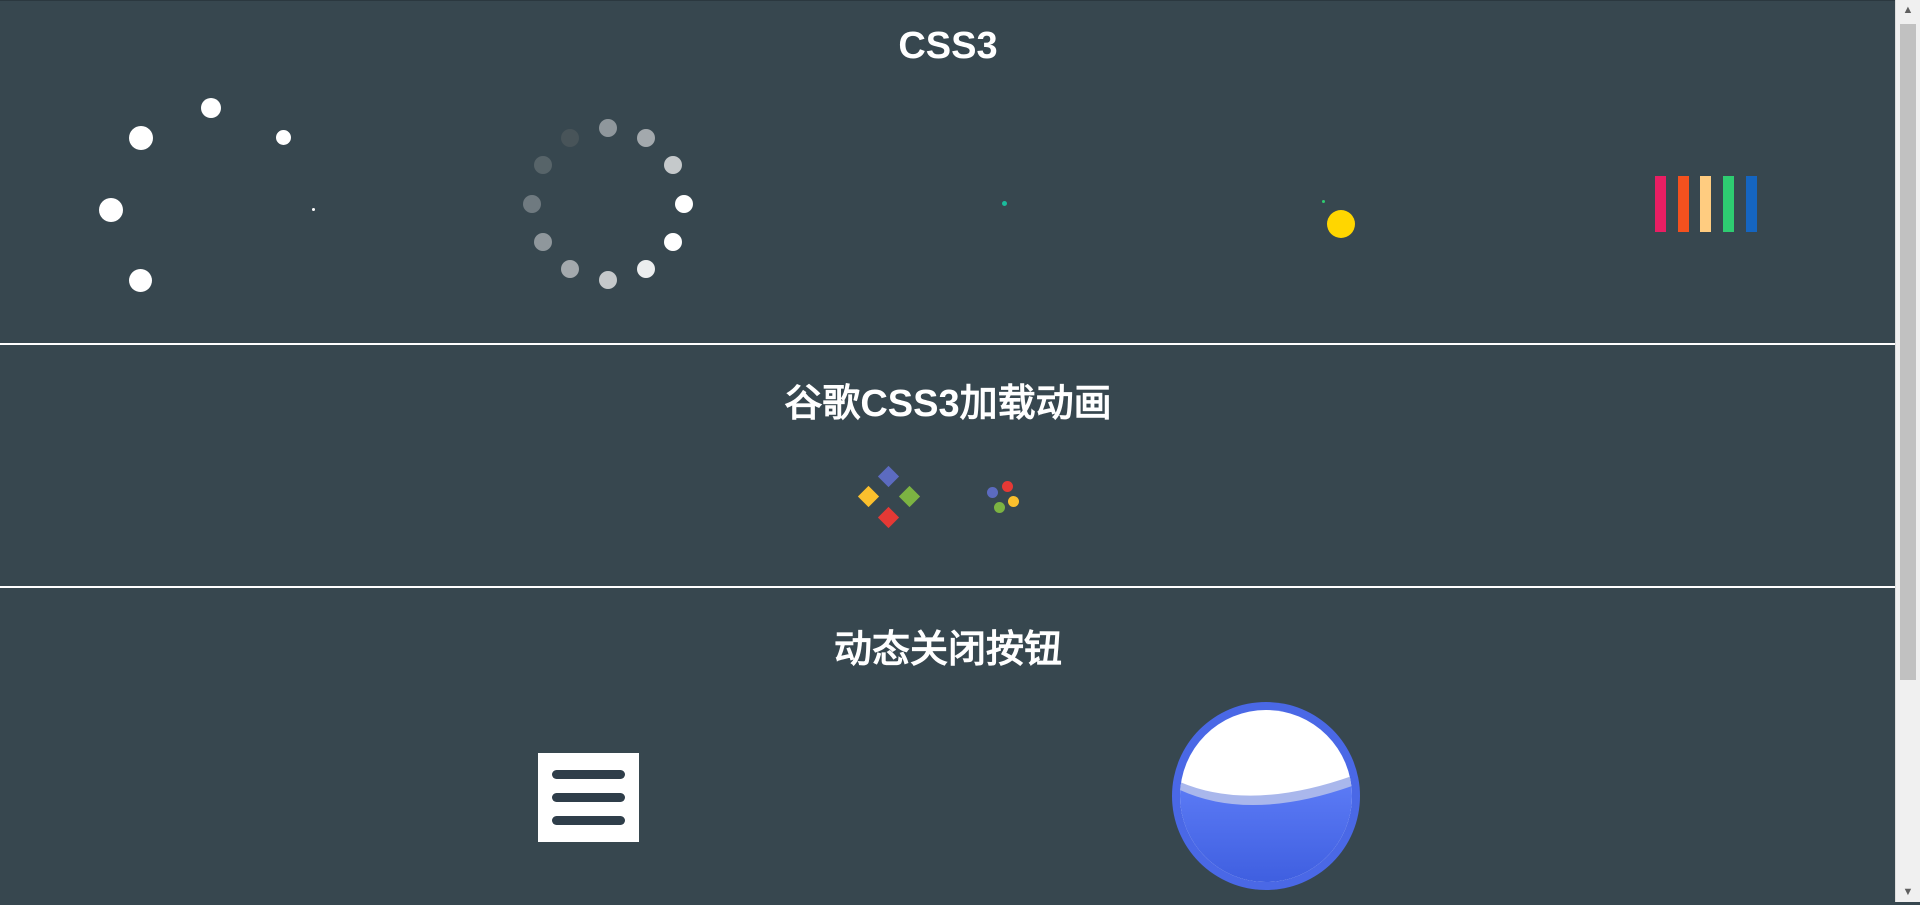  Describe the element at coordinates (1323, 201) in the screenshot. I see `orbit-planet` at that location.